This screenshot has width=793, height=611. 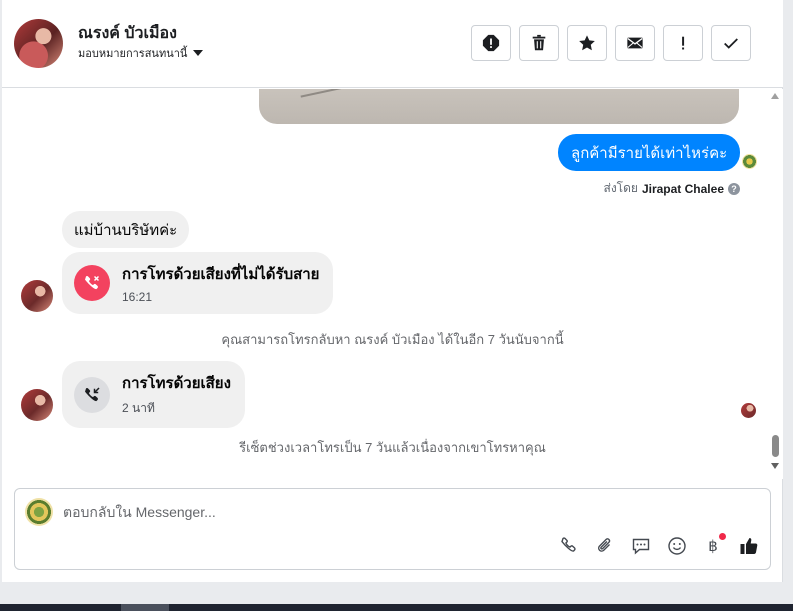 I want to click on envelope-icon, so click(x=635, y=43).